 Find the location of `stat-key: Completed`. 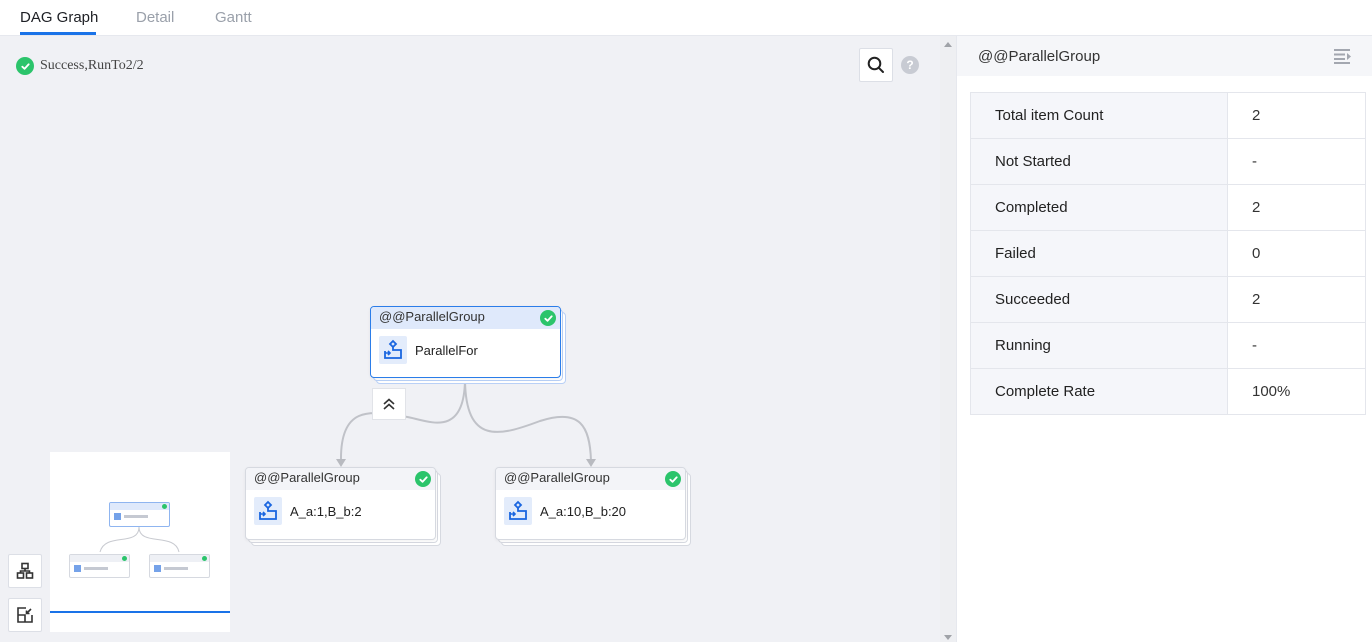

stat-key: Completed is located at coordinates (1099, 207).